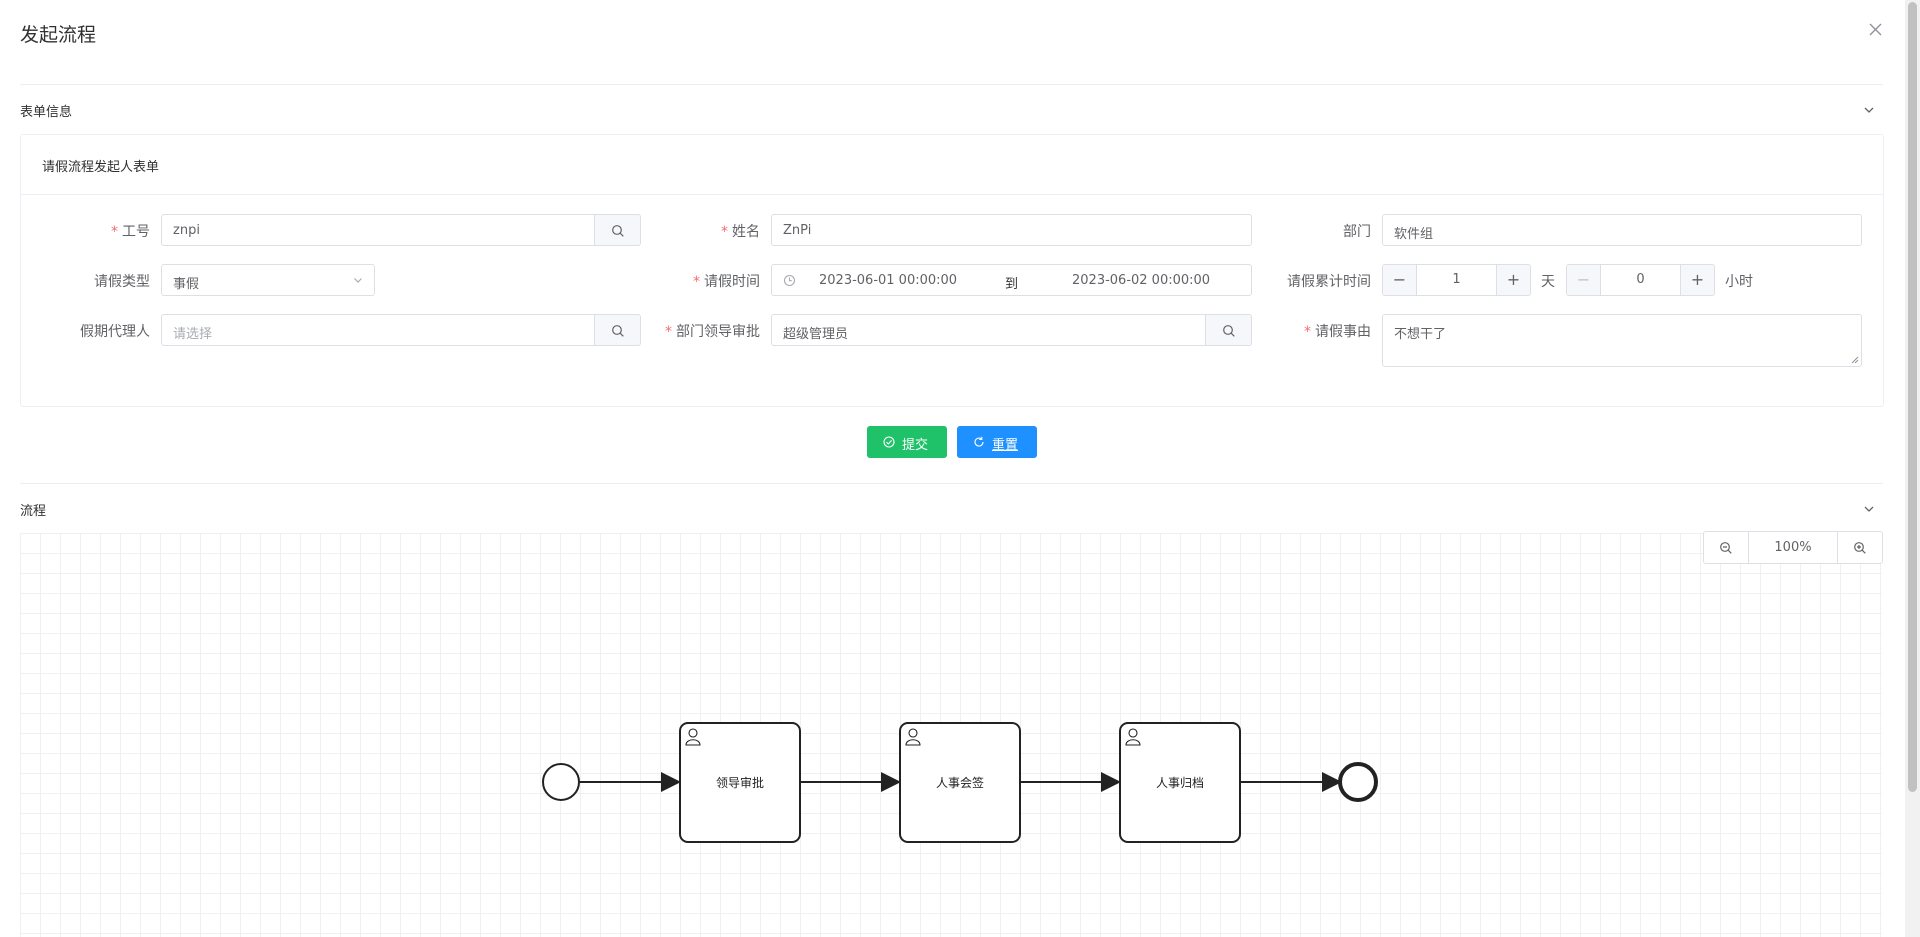  What do you see at coordinates (888, 280) in the screenshot?
I see `leave-start-time: 2023-06-01 00:00:00` at bounding box center [888, 280].